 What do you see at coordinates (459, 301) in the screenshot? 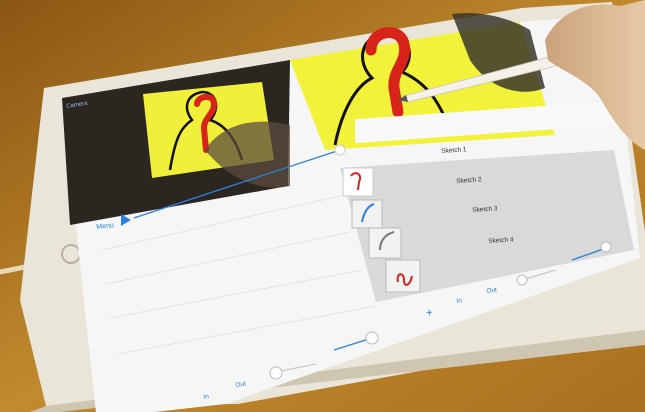
I see `right-in-button: In` at bounding box center [459, 301].